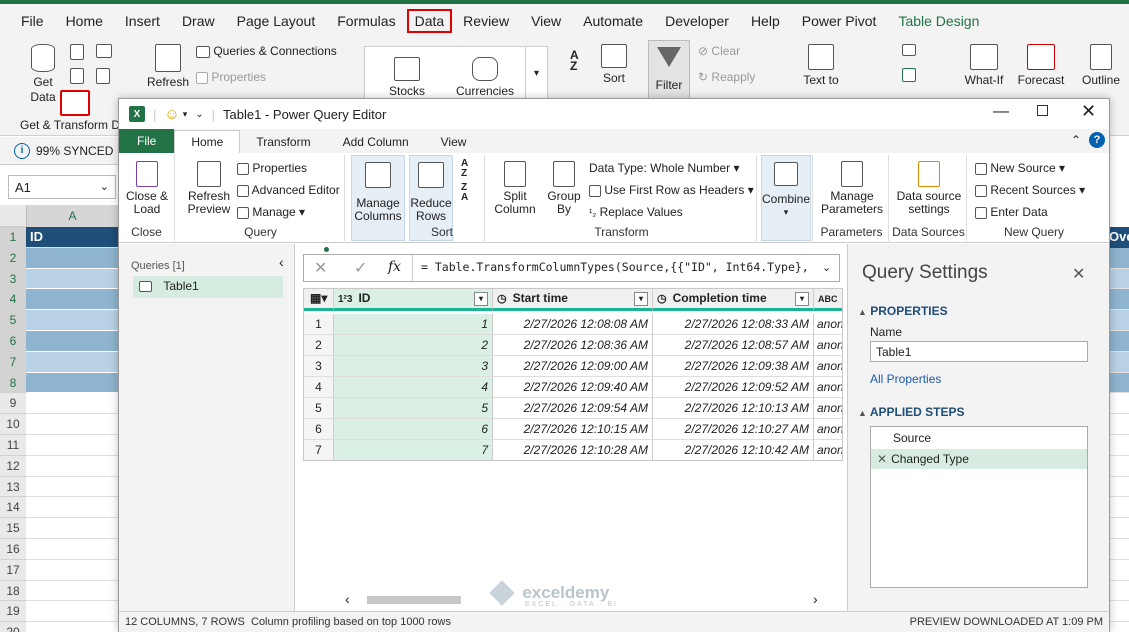  What do you see at coordinates (283, 142) in the screenshot?
I see `pq-tab-transform: Transform` at bounding box center [283, 142].